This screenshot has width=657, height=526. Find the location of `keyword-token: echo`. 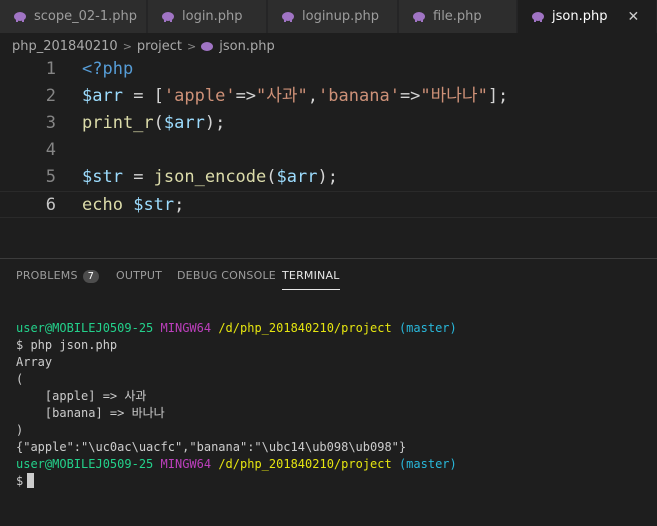

keyword-token: echo is located at coordinates (102, 205).